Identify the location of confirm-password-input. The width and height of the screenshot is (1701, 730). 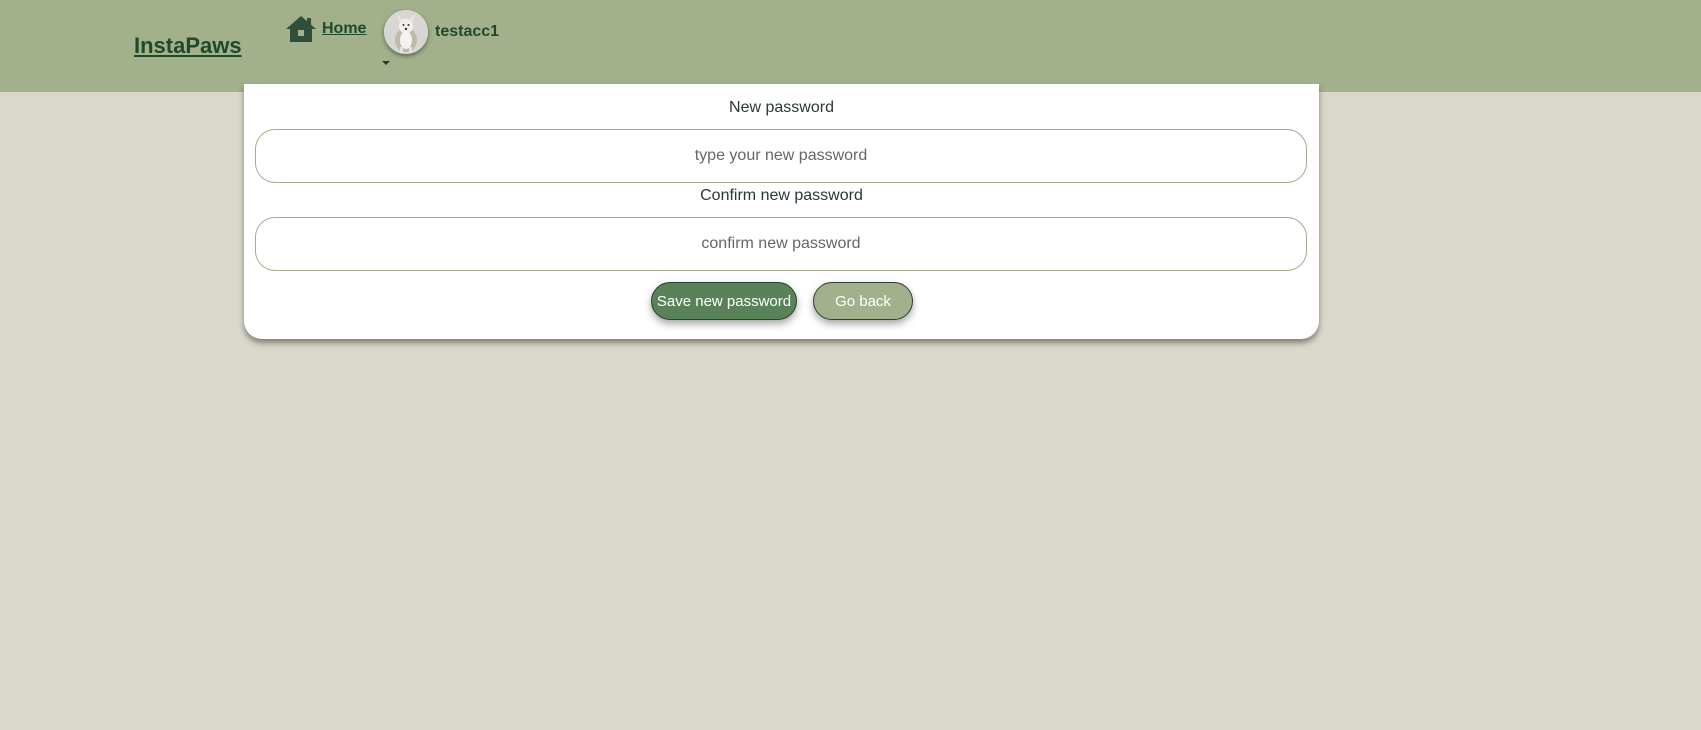
(781, 244).